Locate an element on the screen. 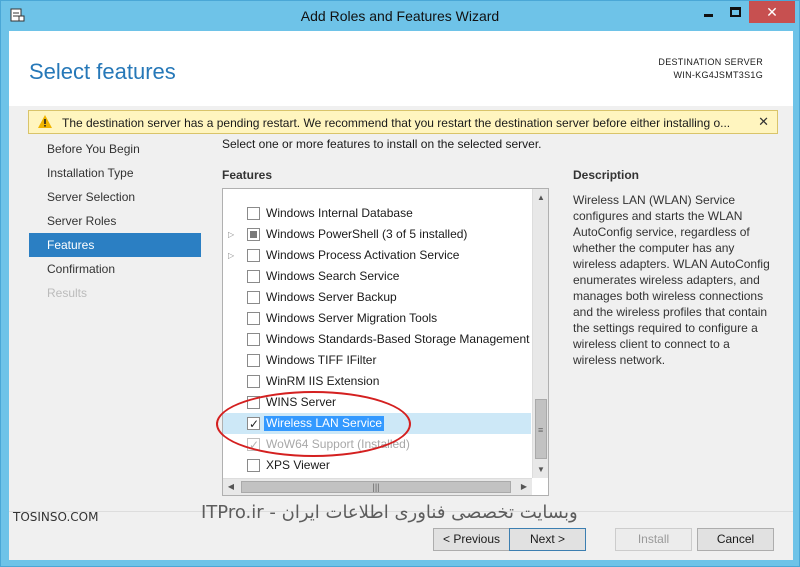 This screenshot has width=800, height=567. window-title: Add Roles and Features Wizard is located at coordinates (400, 16).